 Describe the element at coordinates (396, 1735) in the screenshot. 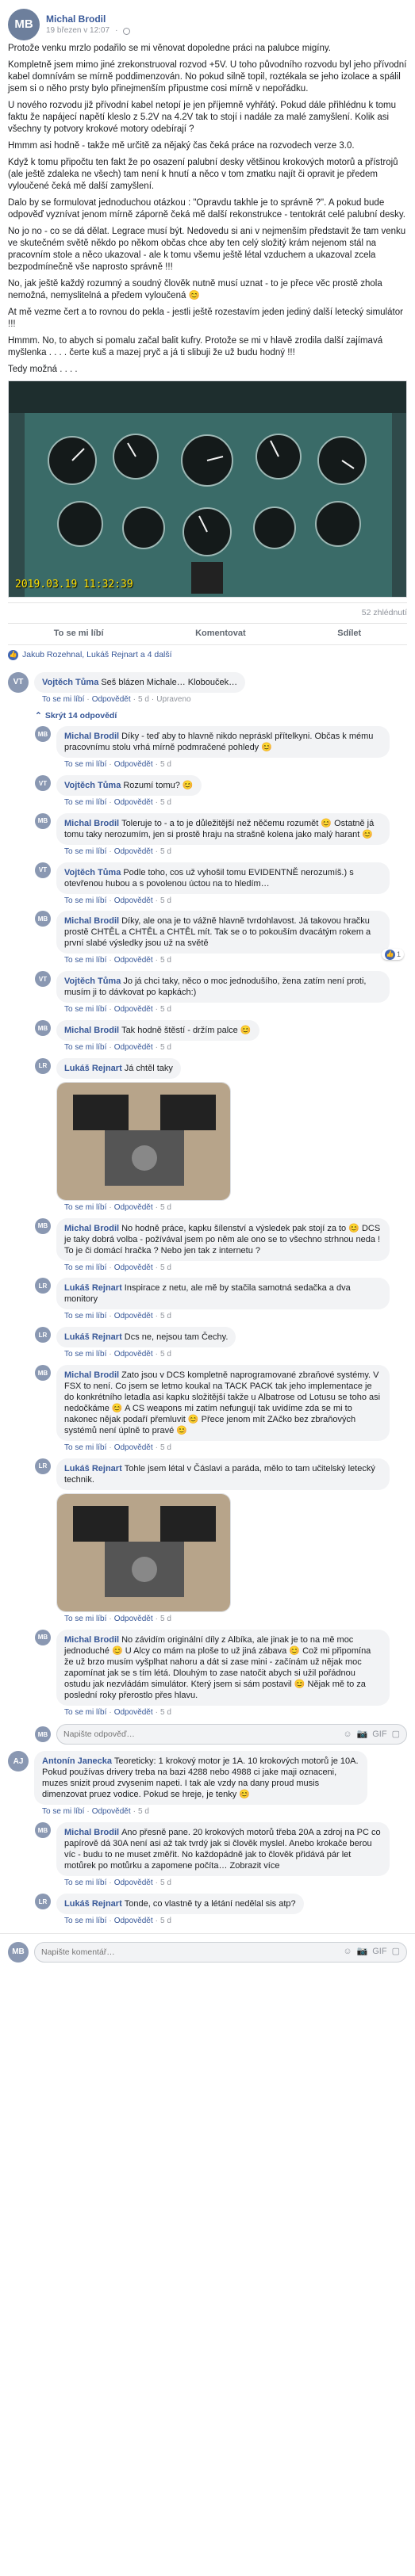

I see `sticker-icon: ▢` at that location.